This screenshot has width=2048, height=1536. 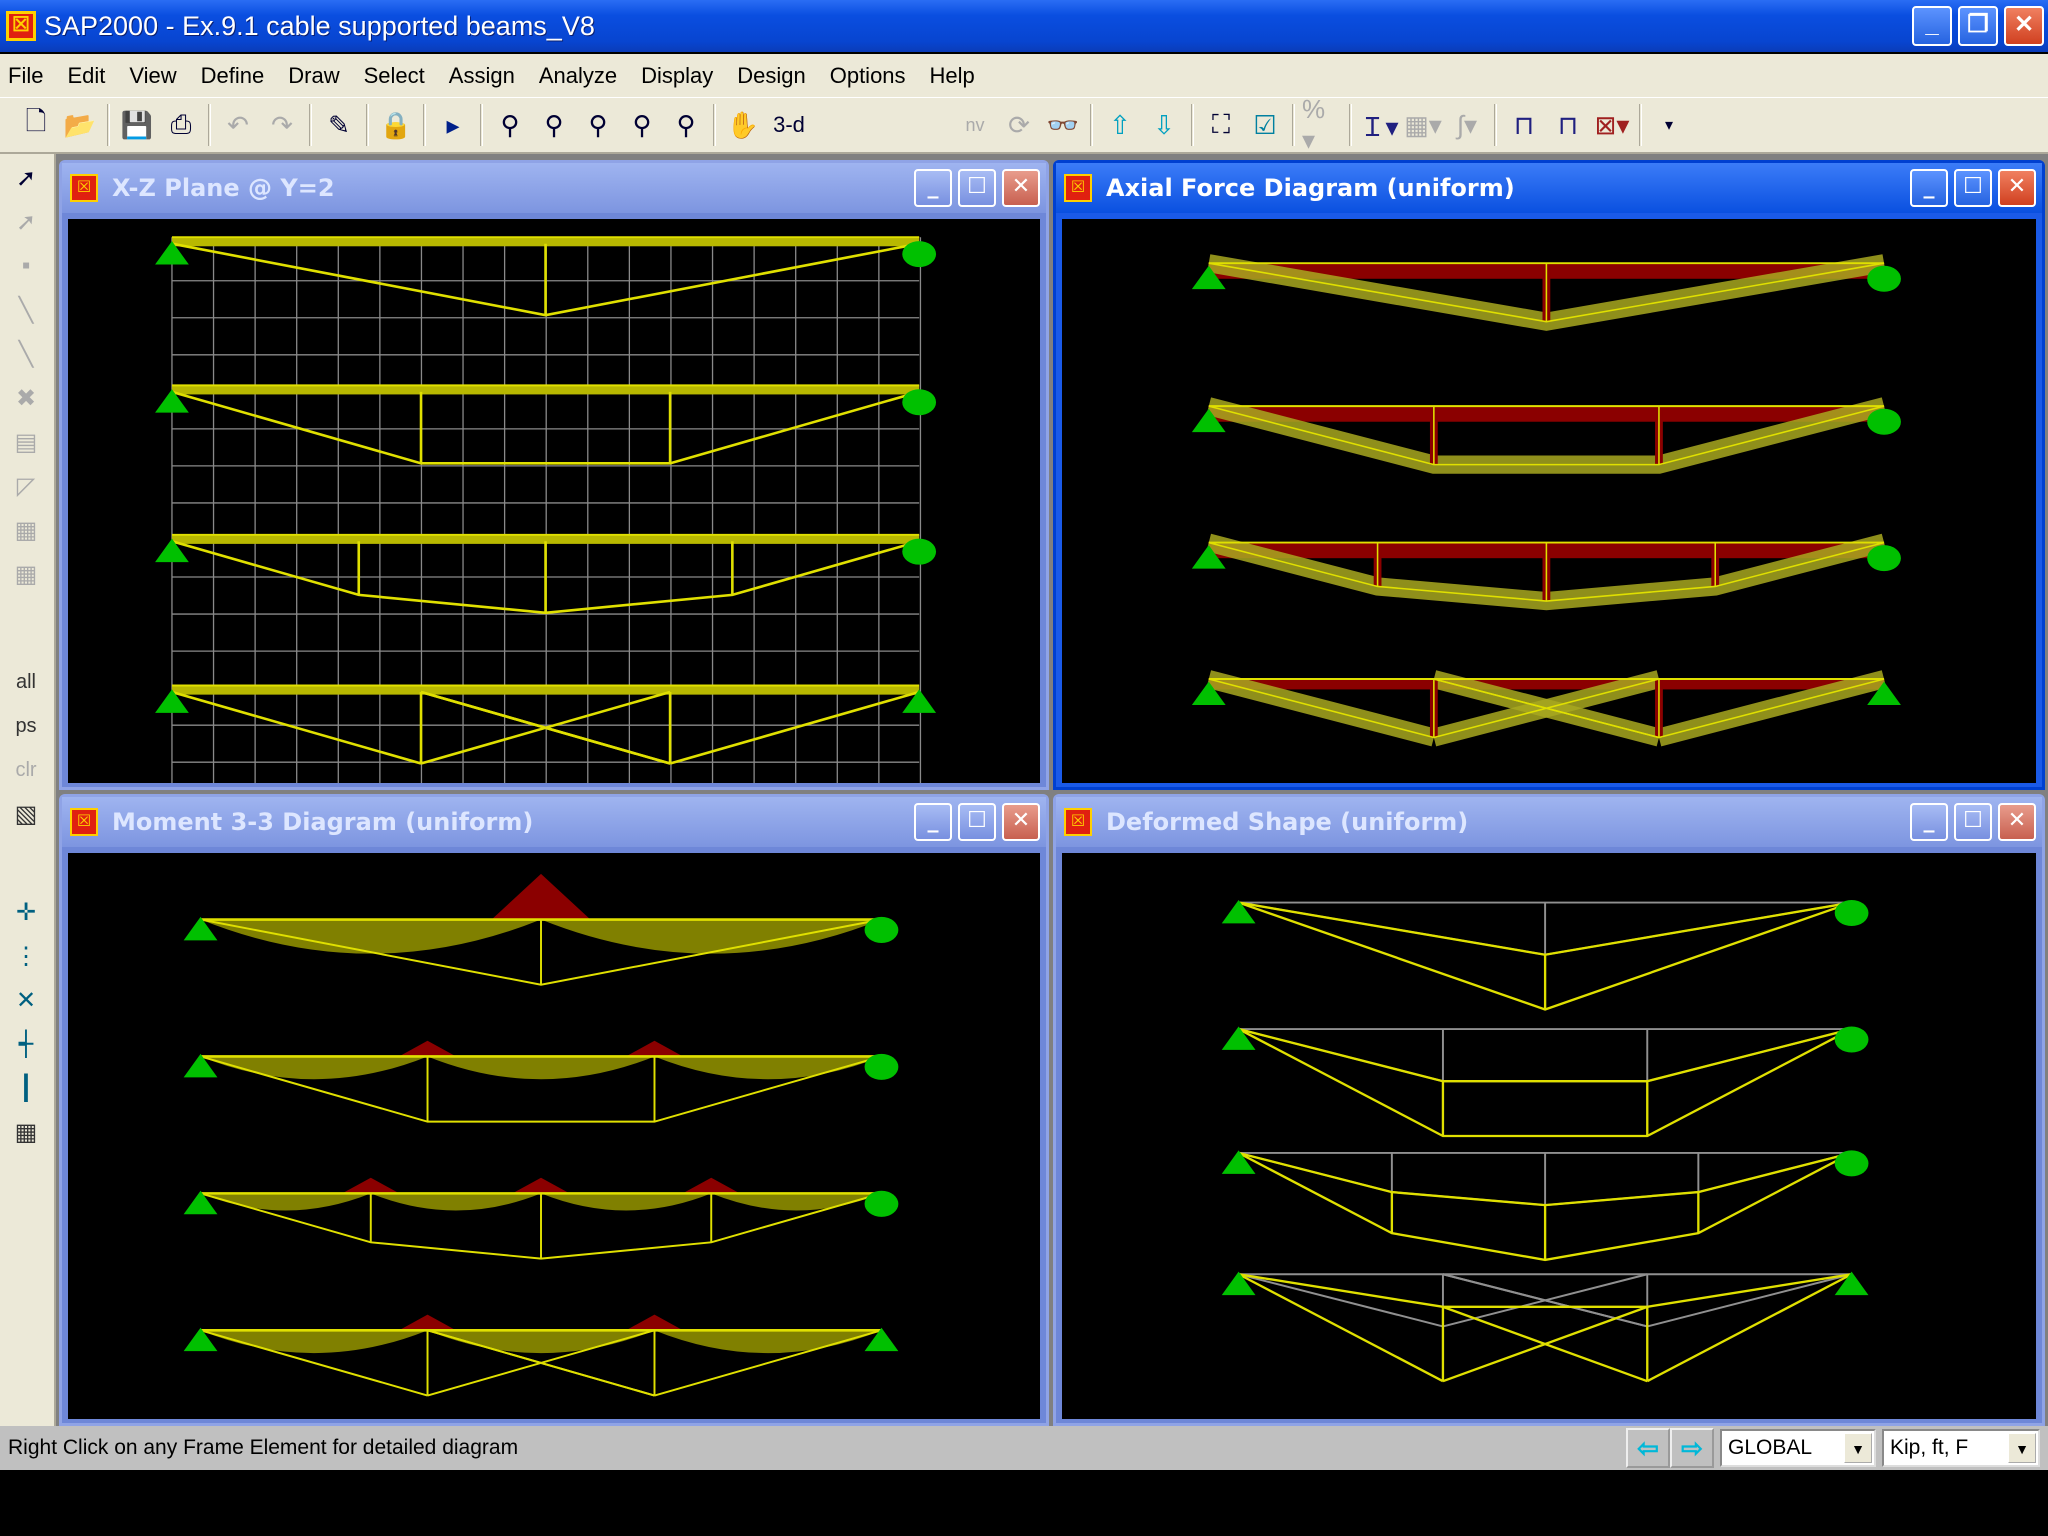 What do you see at coordinates (26, 1044) in the screenshot?
I see `snap-perpendicular-icon: ┽` at bounding box center [26, 1044].